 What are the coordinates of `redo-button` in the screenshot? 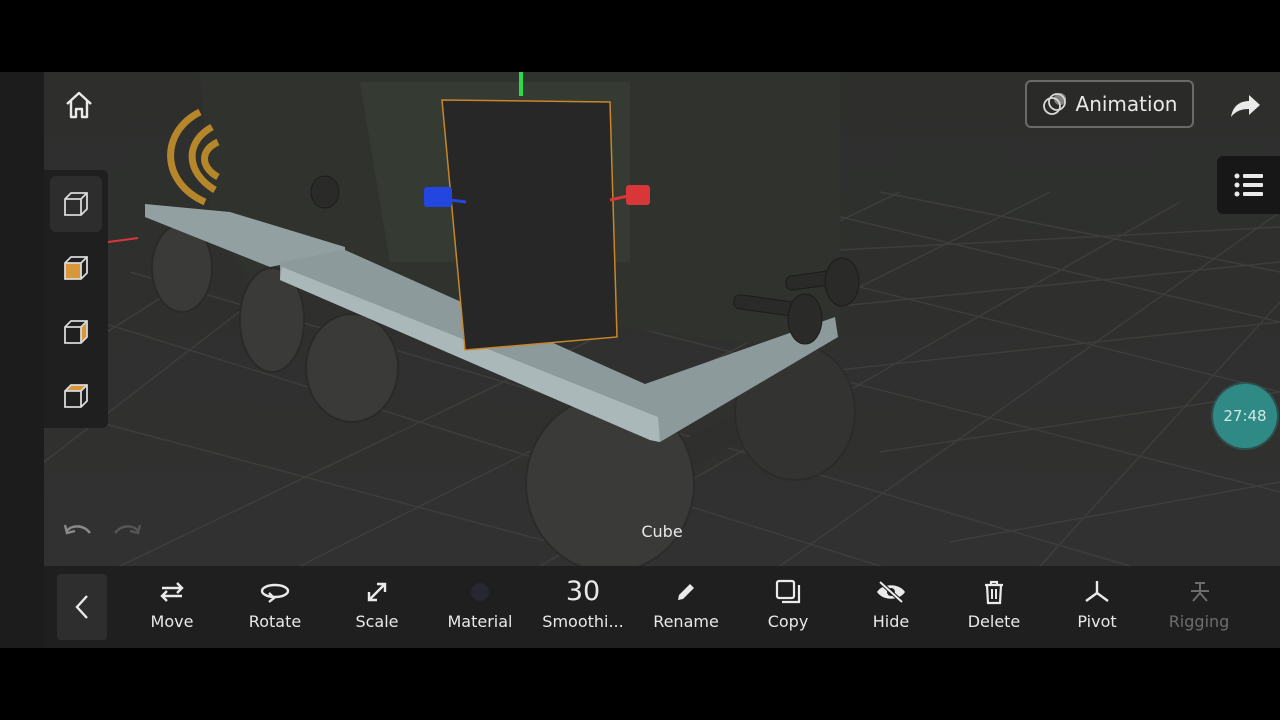 It's located at (127, 531).